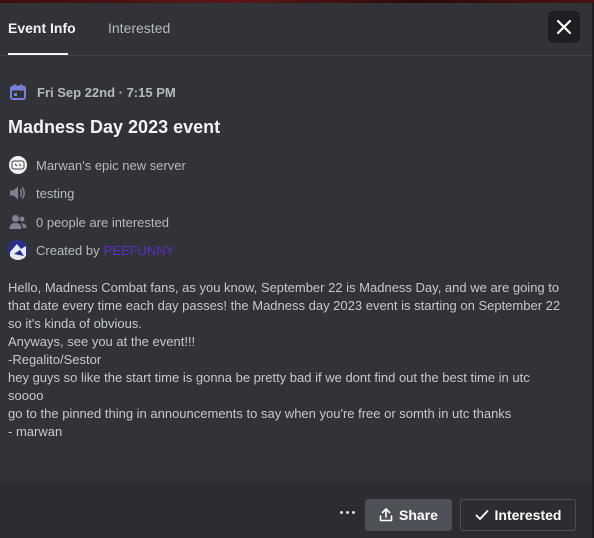  What do you see at coordinates (418, 515) in the screenshot?
I see `share-button-label: Share` at bounding box center [418, 515].